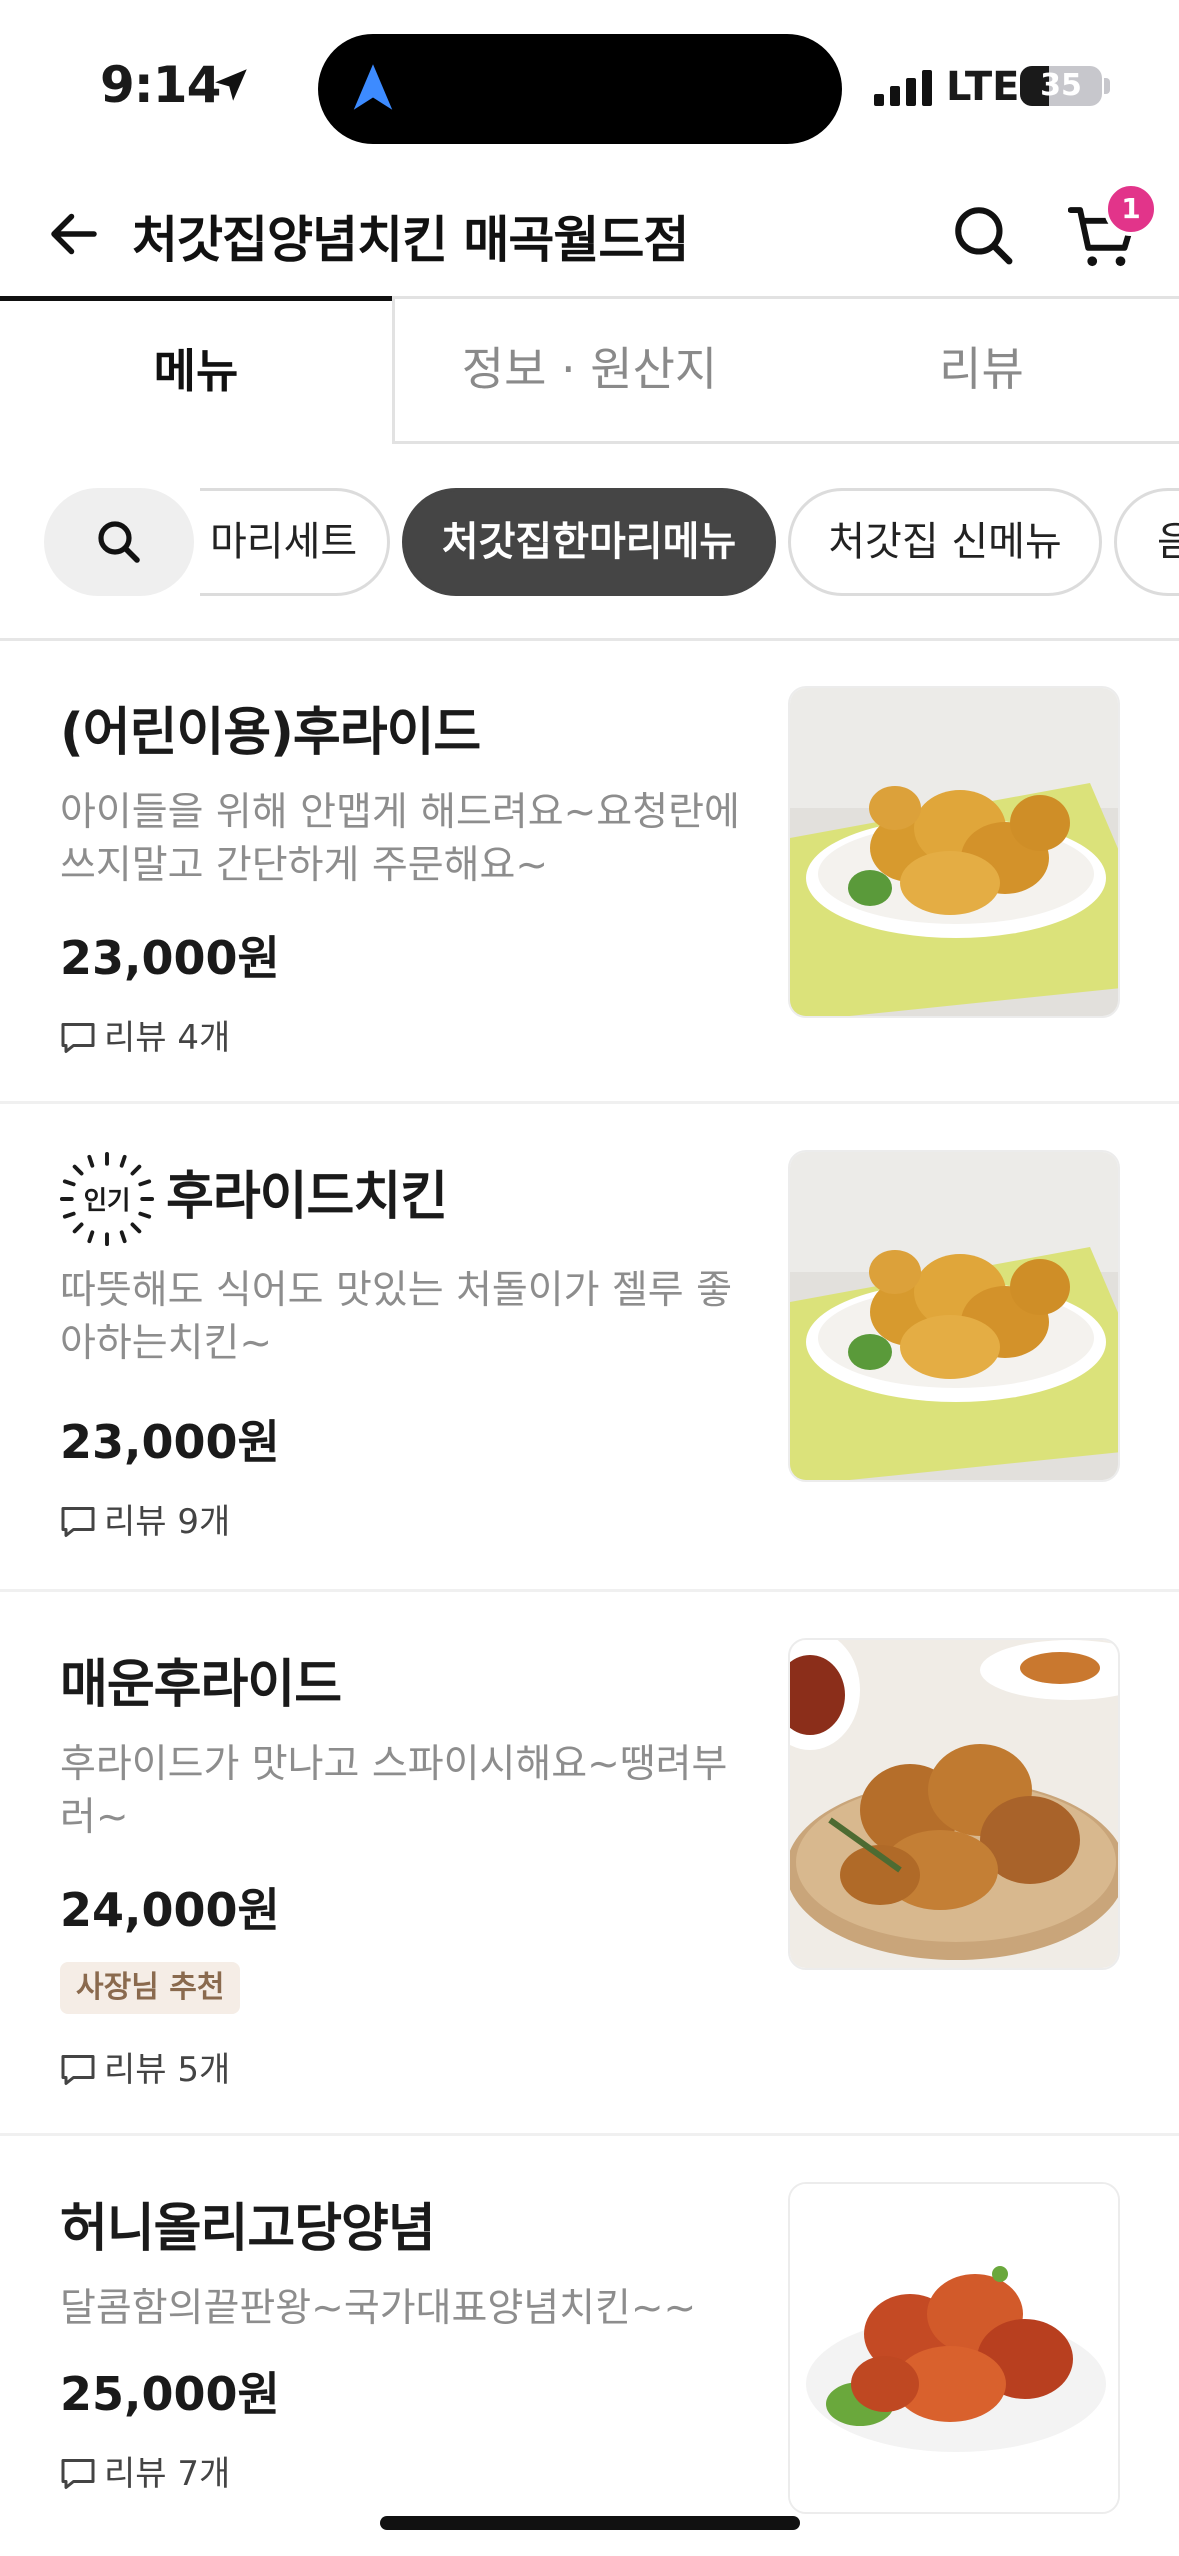 The width and height of the screenshot is (1179, 2556). What do you see at coordinates (196, 370) in the screenshot?
I see `tab-menu: 메뉴` at bounding box center [196, 370].